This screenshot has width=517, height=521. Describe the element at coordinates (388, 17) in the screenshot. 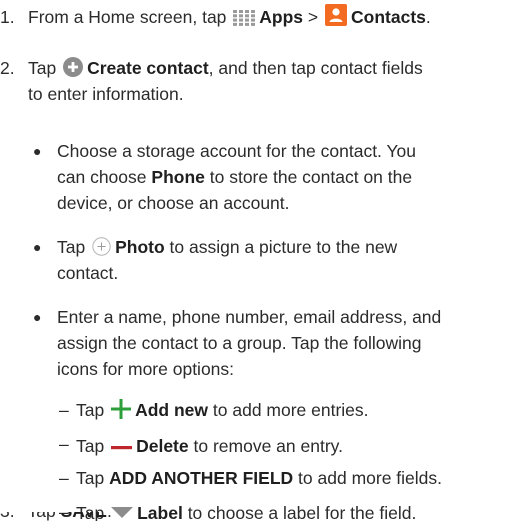

I see `contacts-label: Contacts` at that location.